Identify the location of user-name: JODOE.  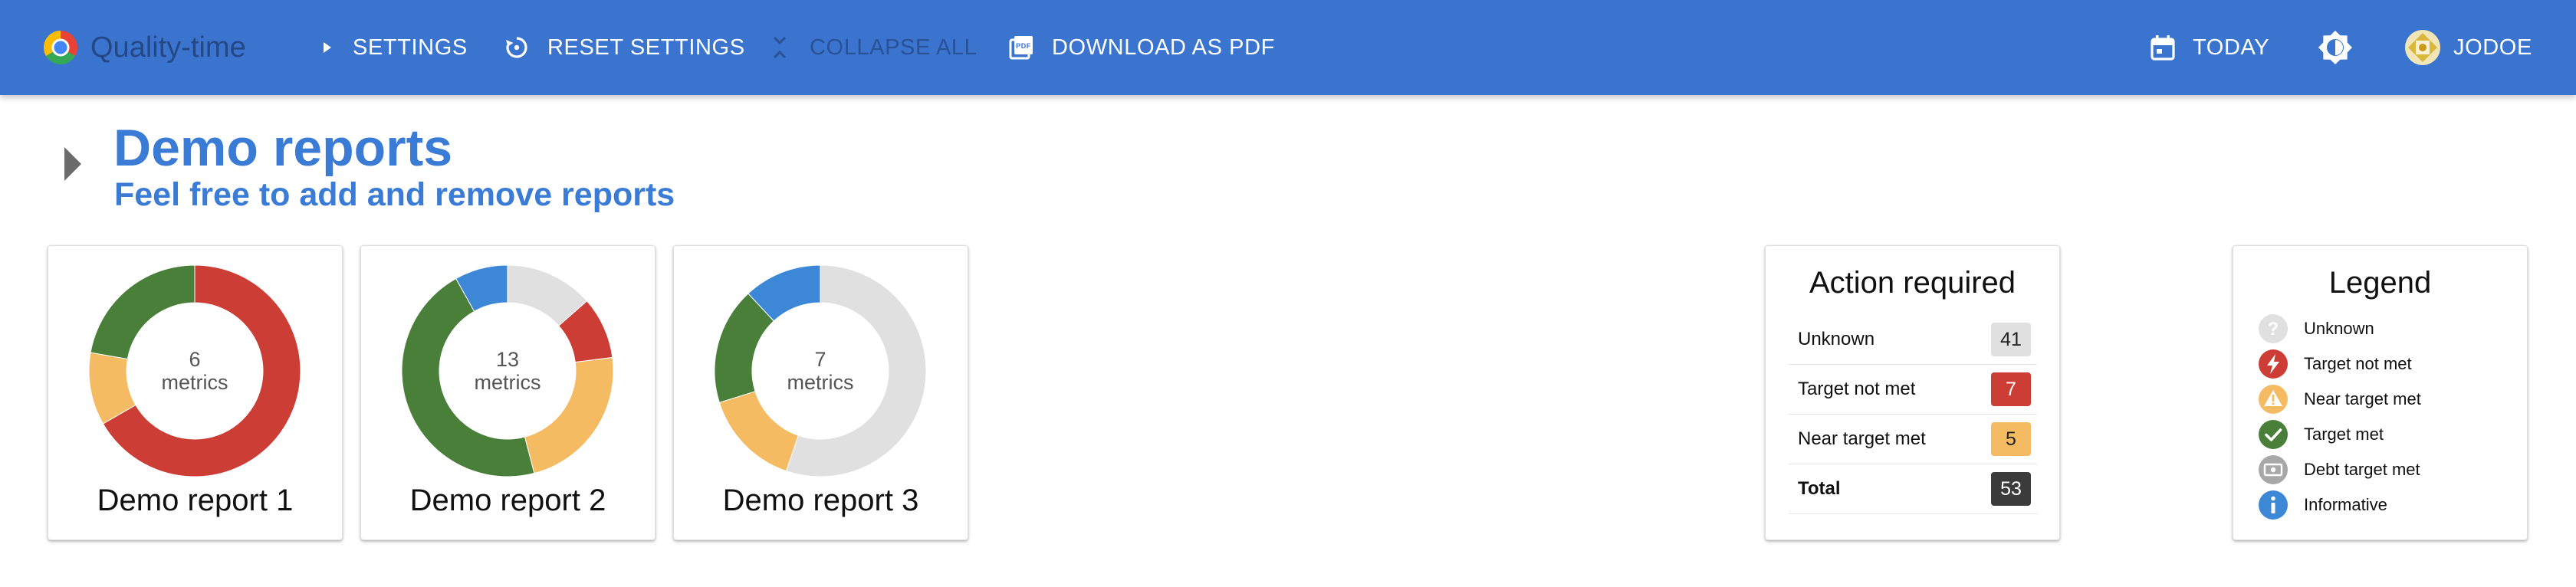
(2492, 47).